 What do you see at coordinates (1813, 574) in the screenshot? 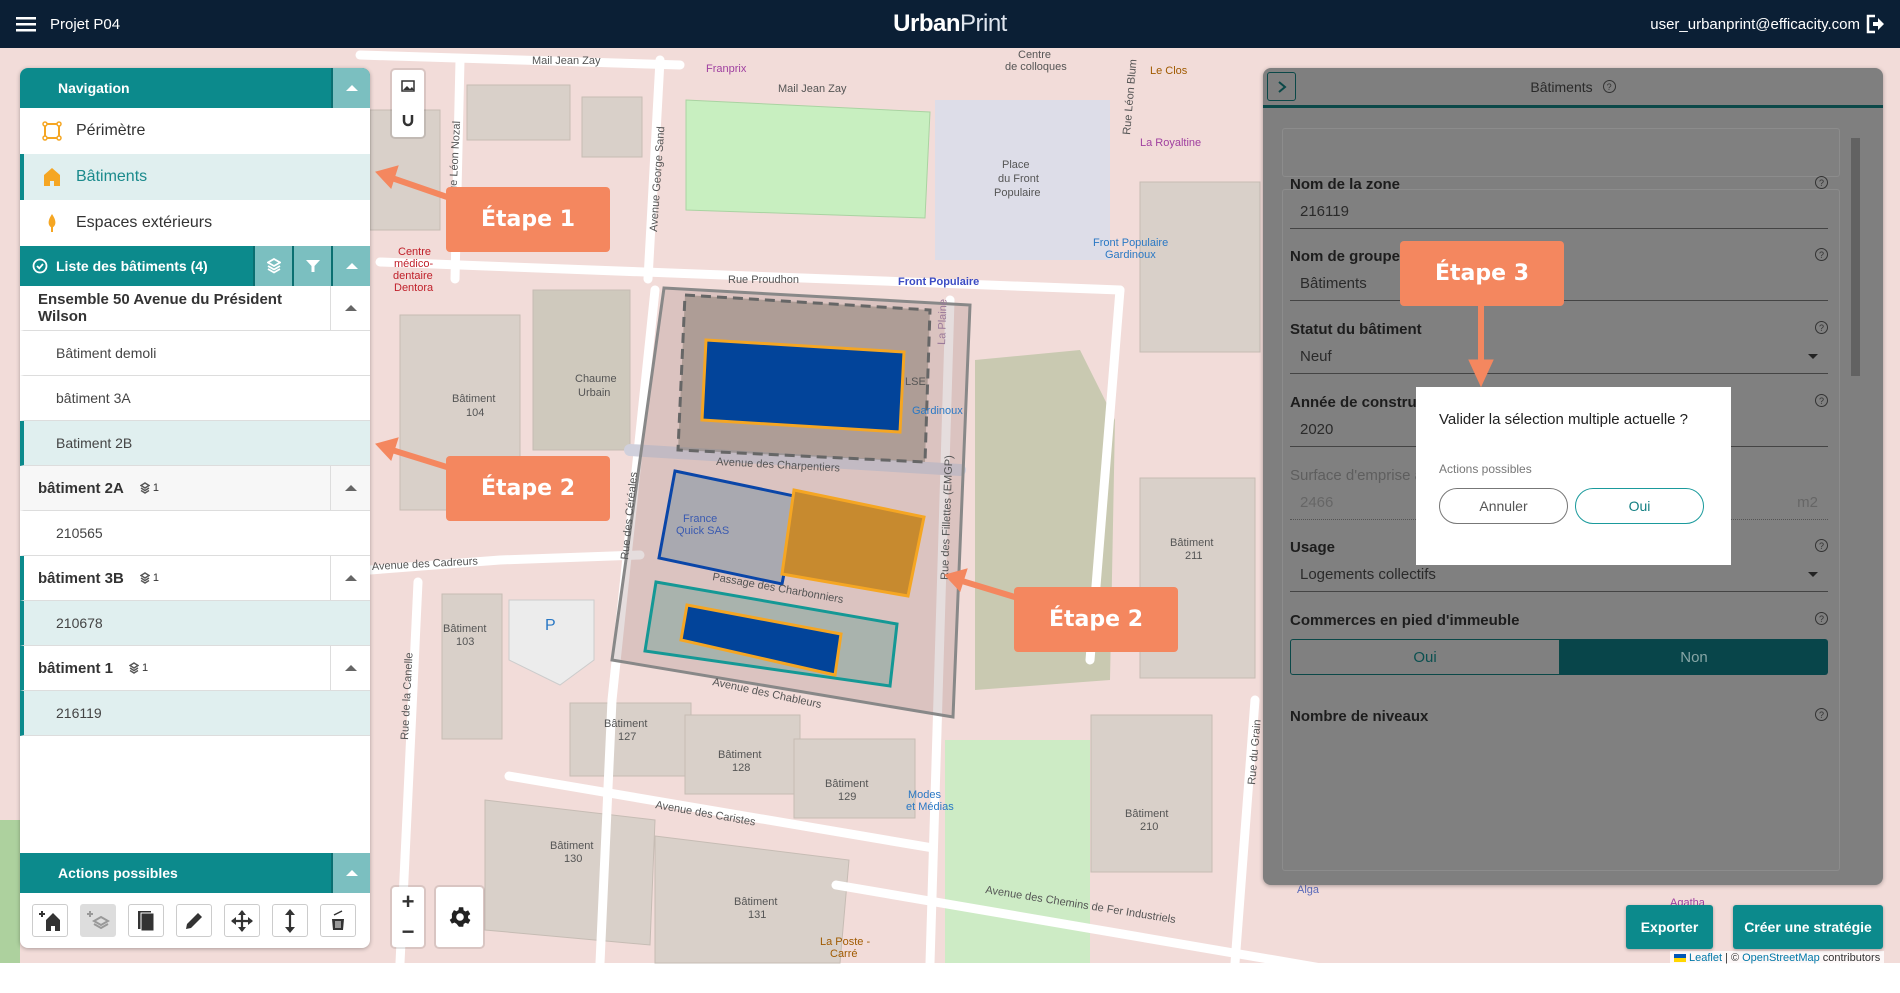
I see `dropdown-arrow-icon` at bounding box center [1813, 574].